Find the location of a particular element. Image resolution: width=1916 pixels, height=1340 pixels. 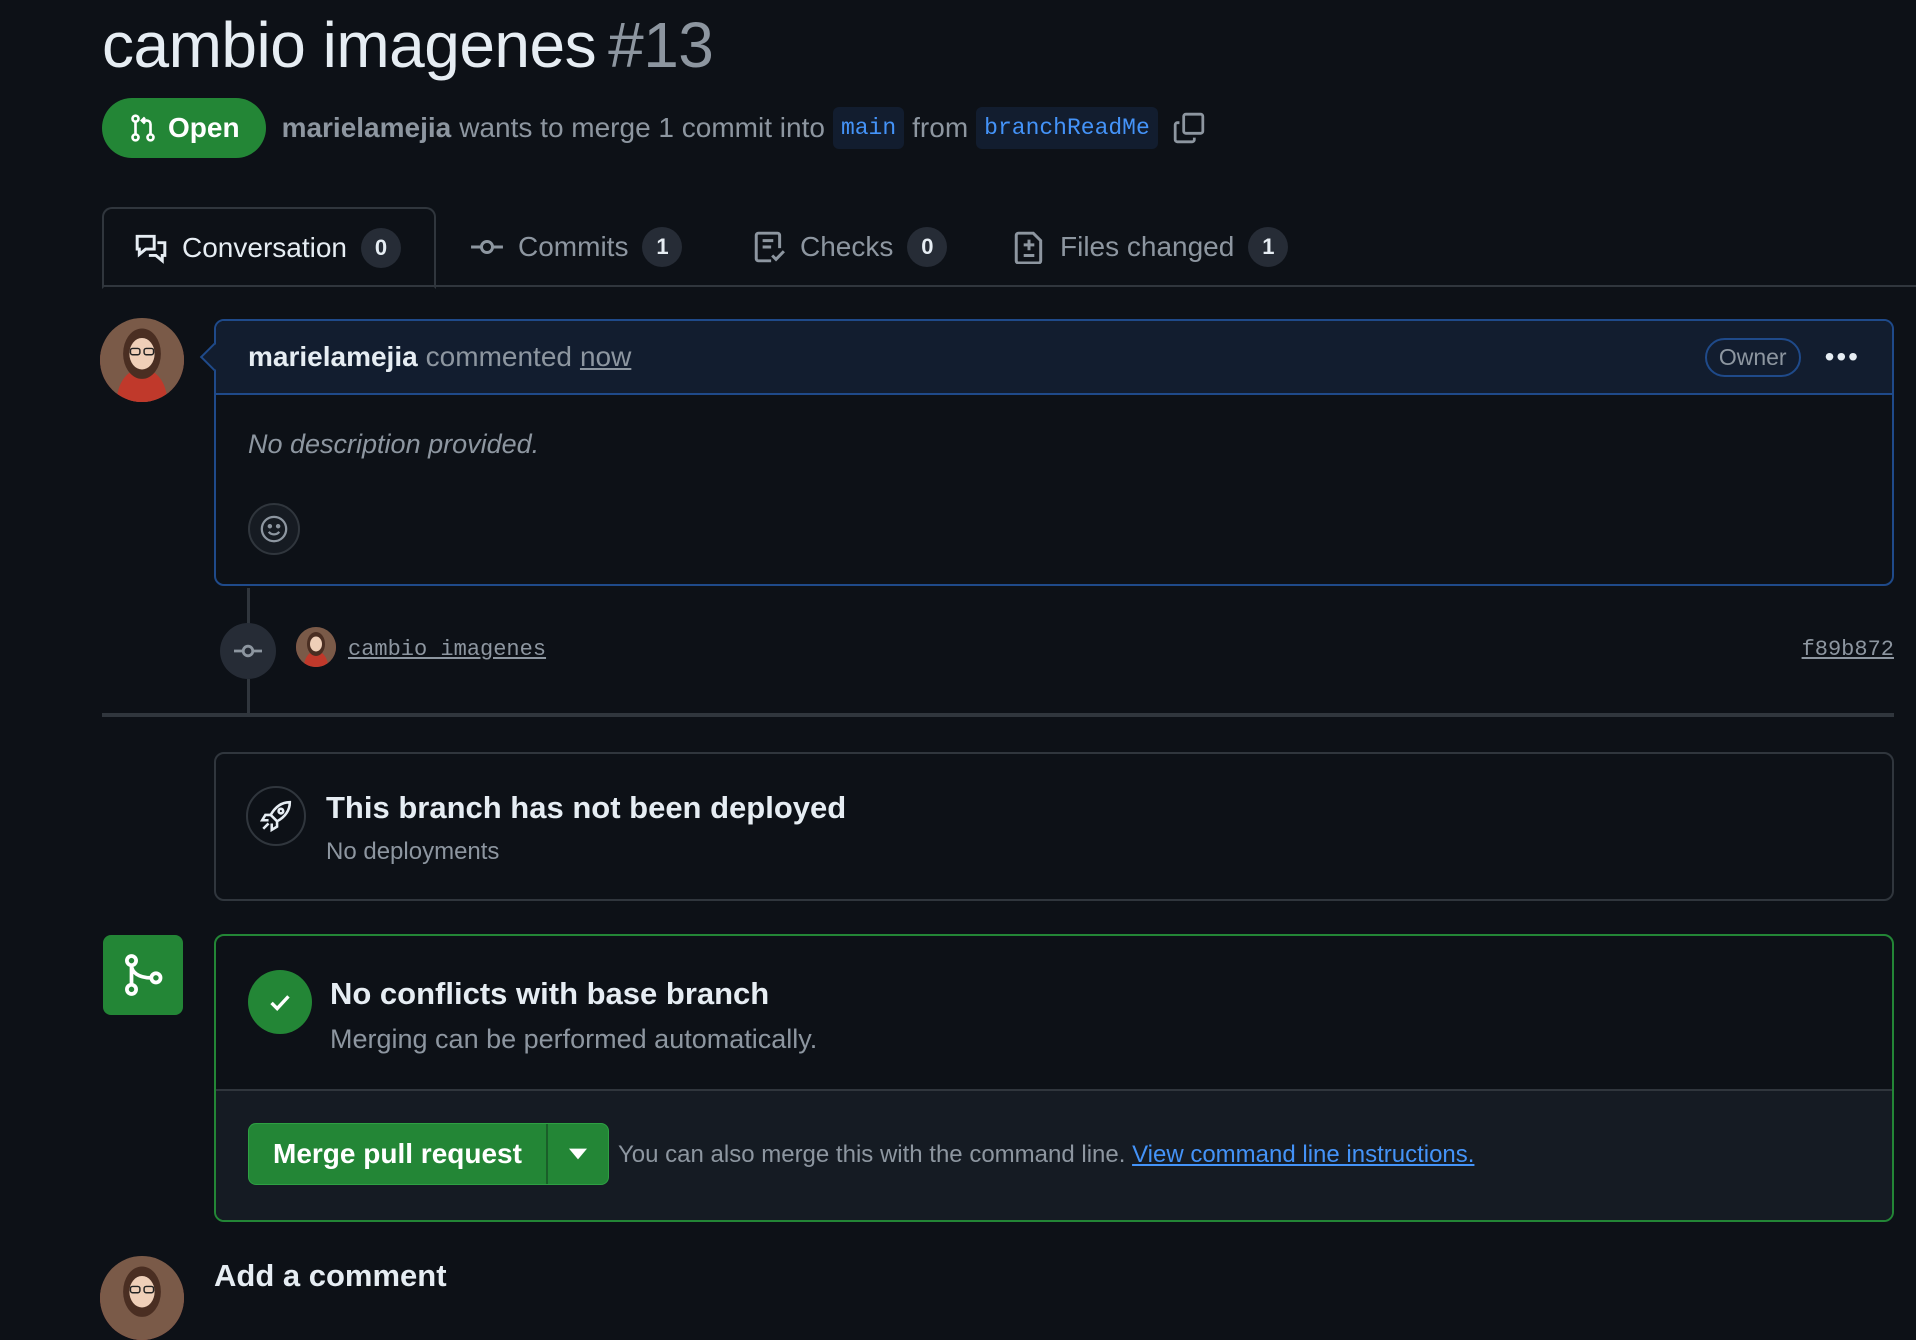

git-pull-request-icon is located at coordinates (143, 128).